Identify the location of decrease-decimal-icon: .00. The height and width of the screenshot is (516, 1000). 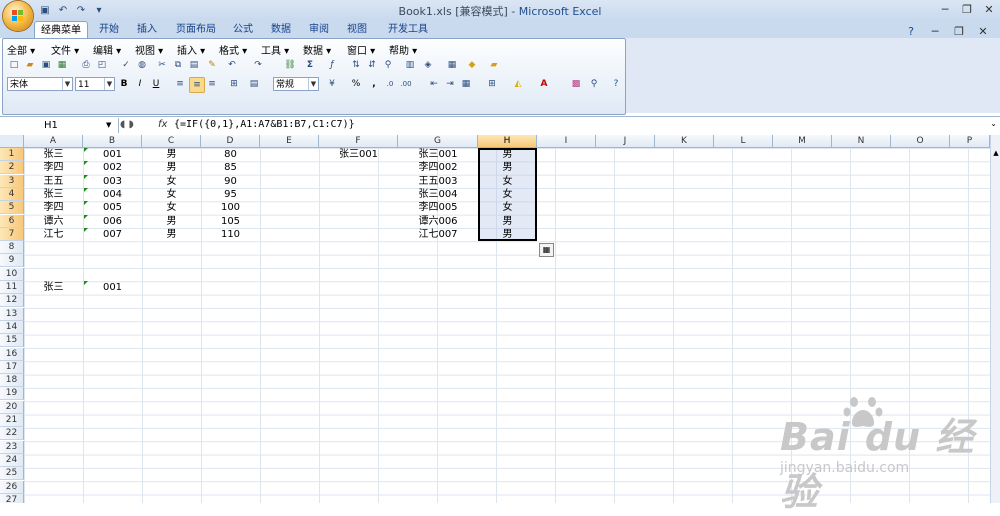
(406, 84).